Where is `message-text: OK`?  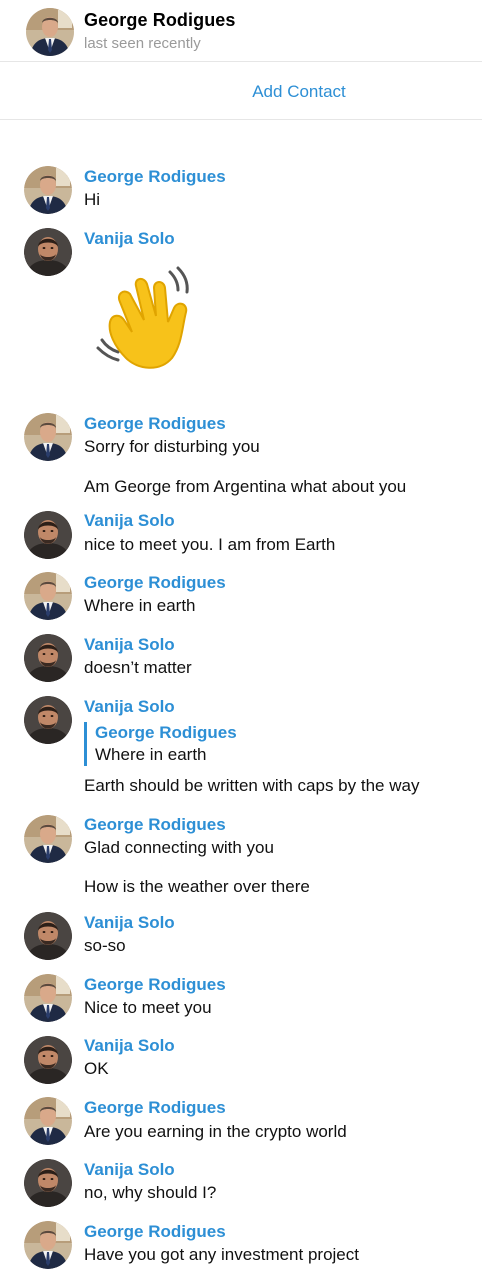 message-text: OK is located at coordinates (96, 1069).